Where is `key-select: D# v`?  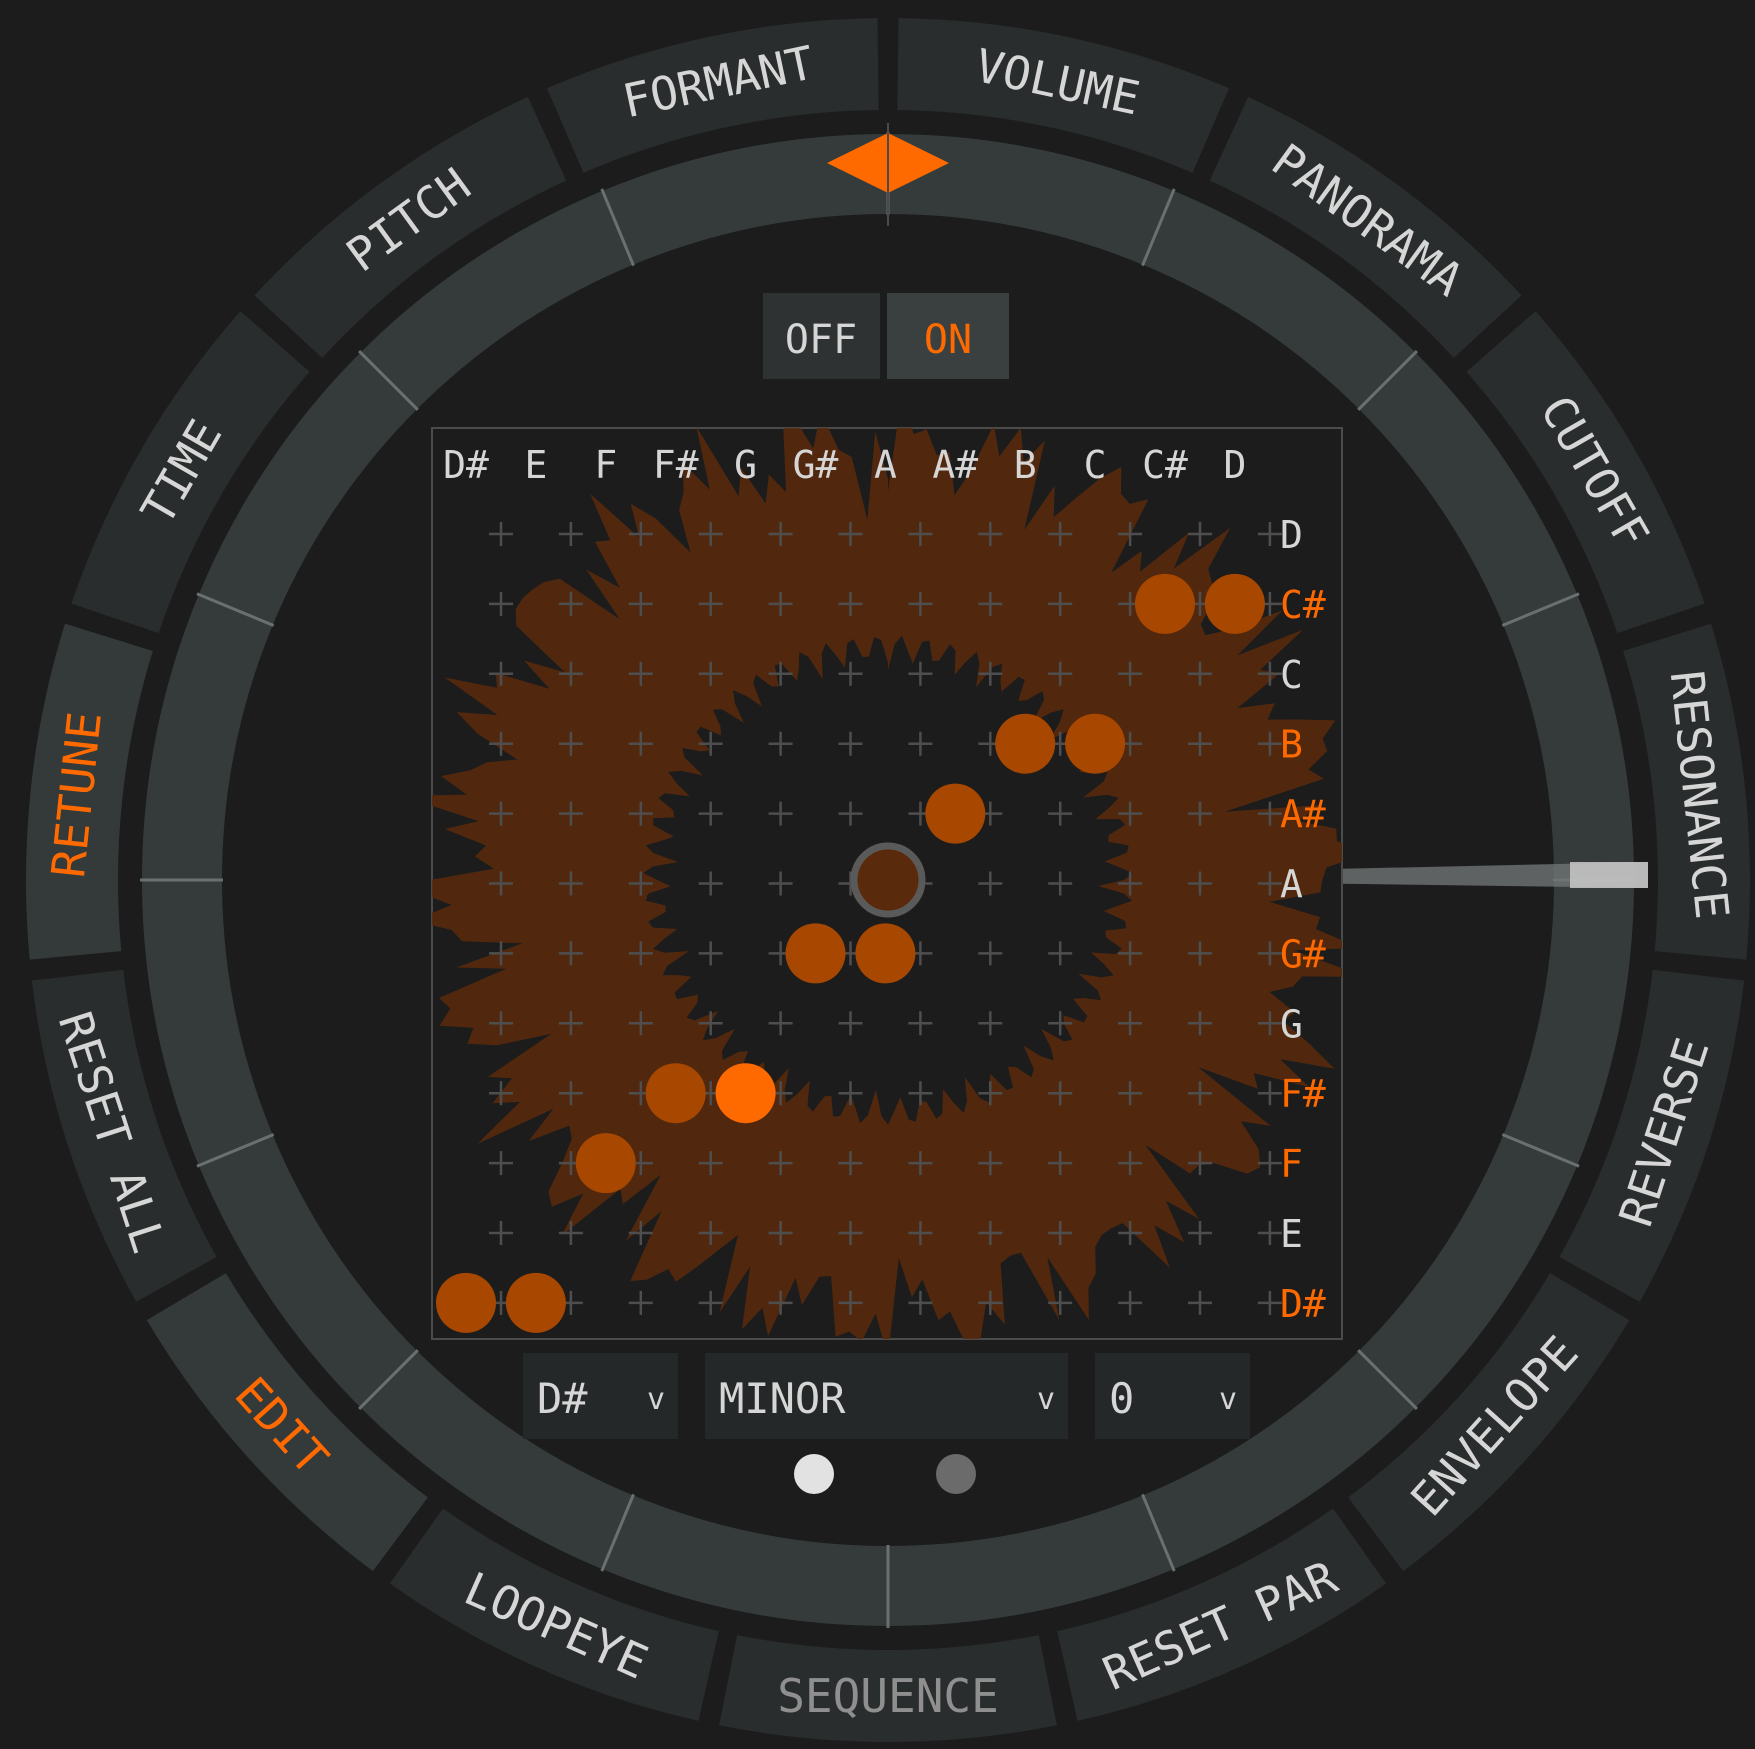
key-select: D# v is located at coordinates (600, 1396).